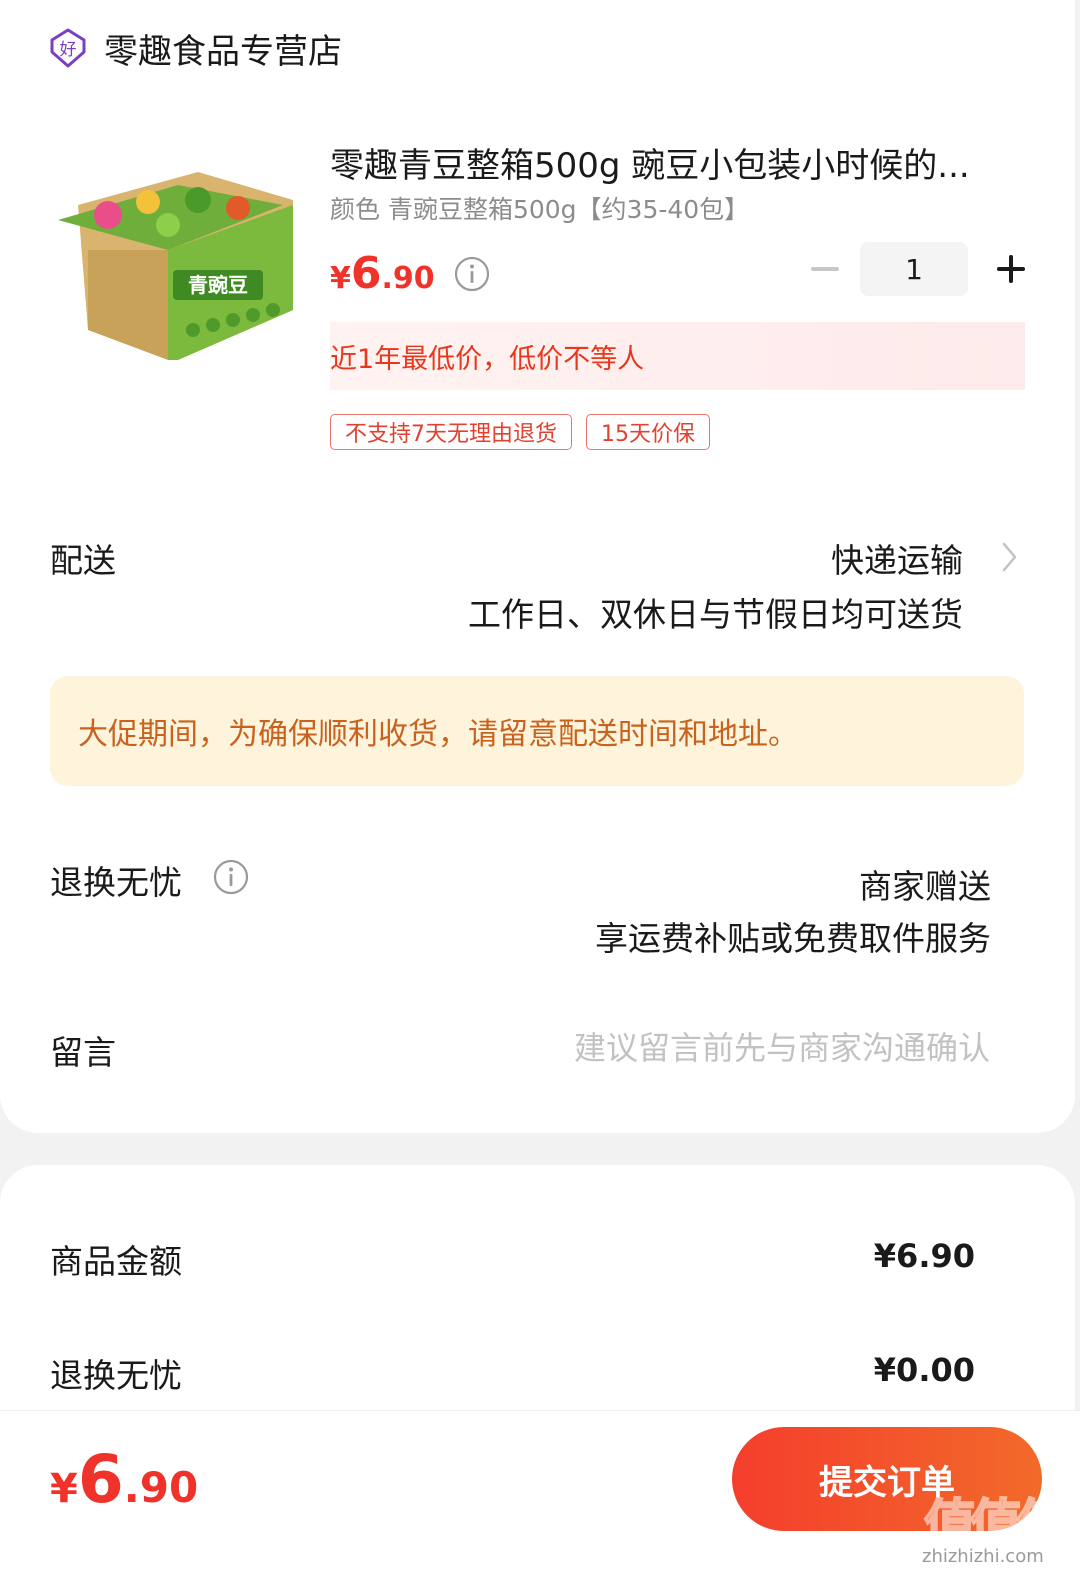 This screenshot has width=1080, height=1577. I want to click on message-label: 留言, so click(83, 1052).